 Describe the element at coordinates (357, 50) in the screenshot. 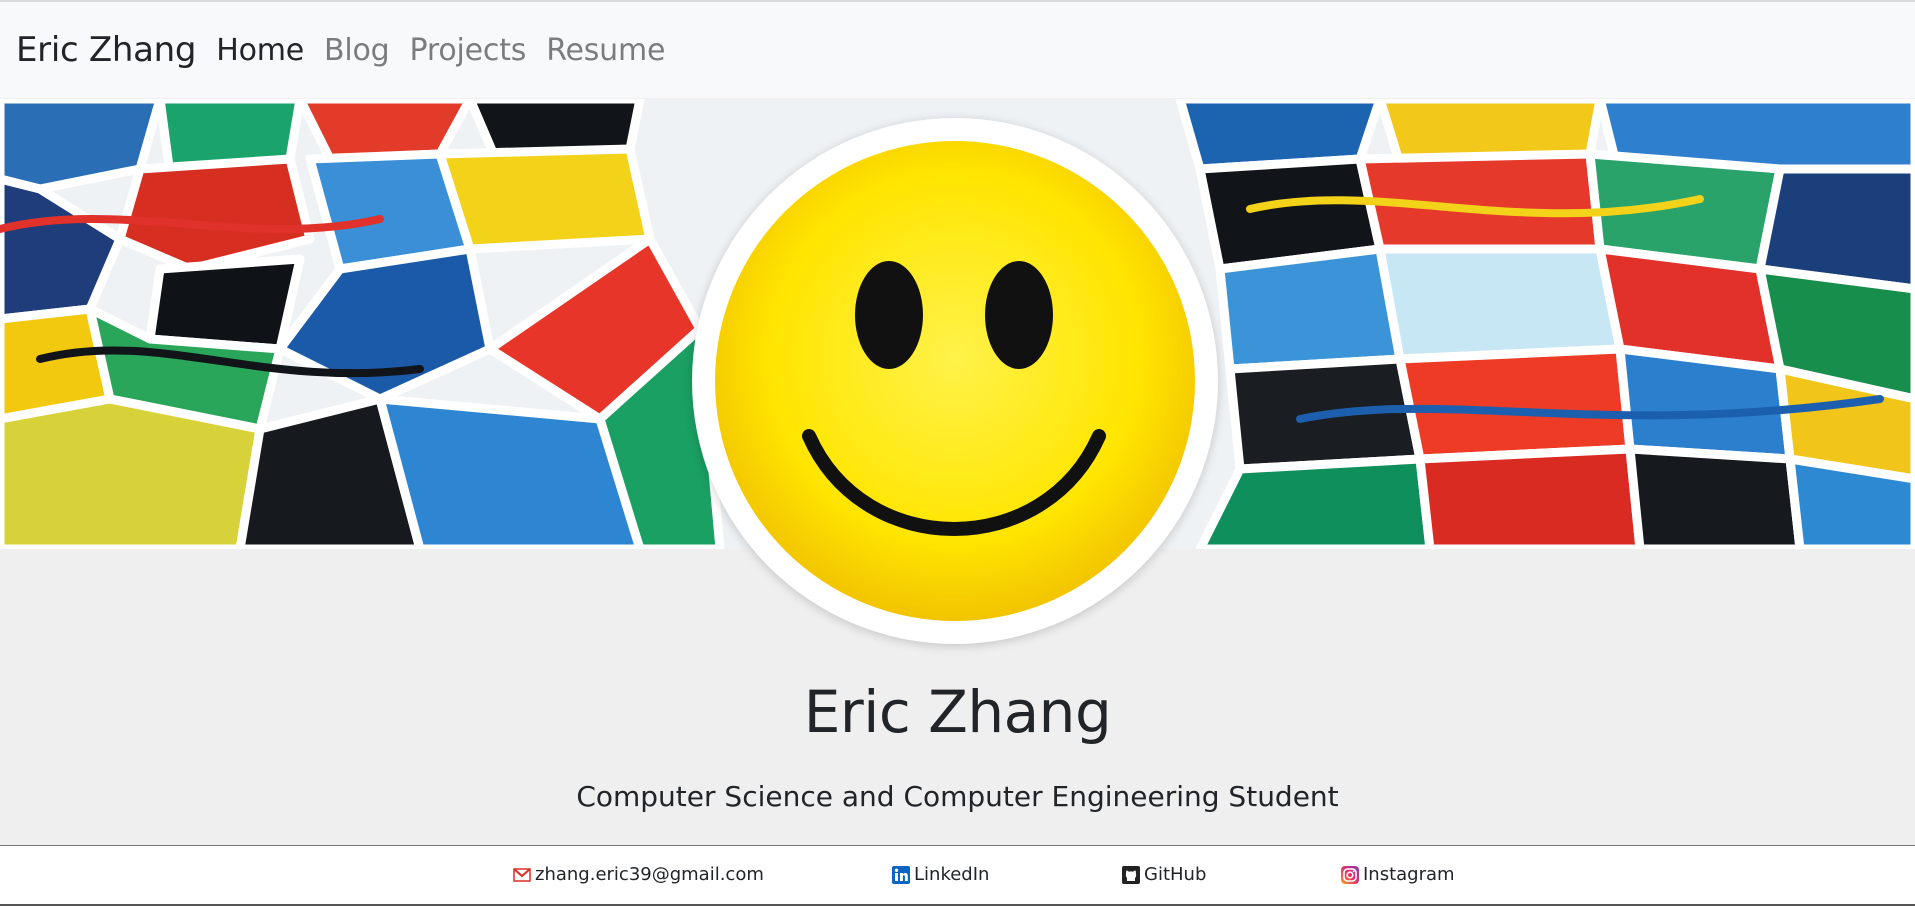

I see `nav-link-blog: Blog` at that location.